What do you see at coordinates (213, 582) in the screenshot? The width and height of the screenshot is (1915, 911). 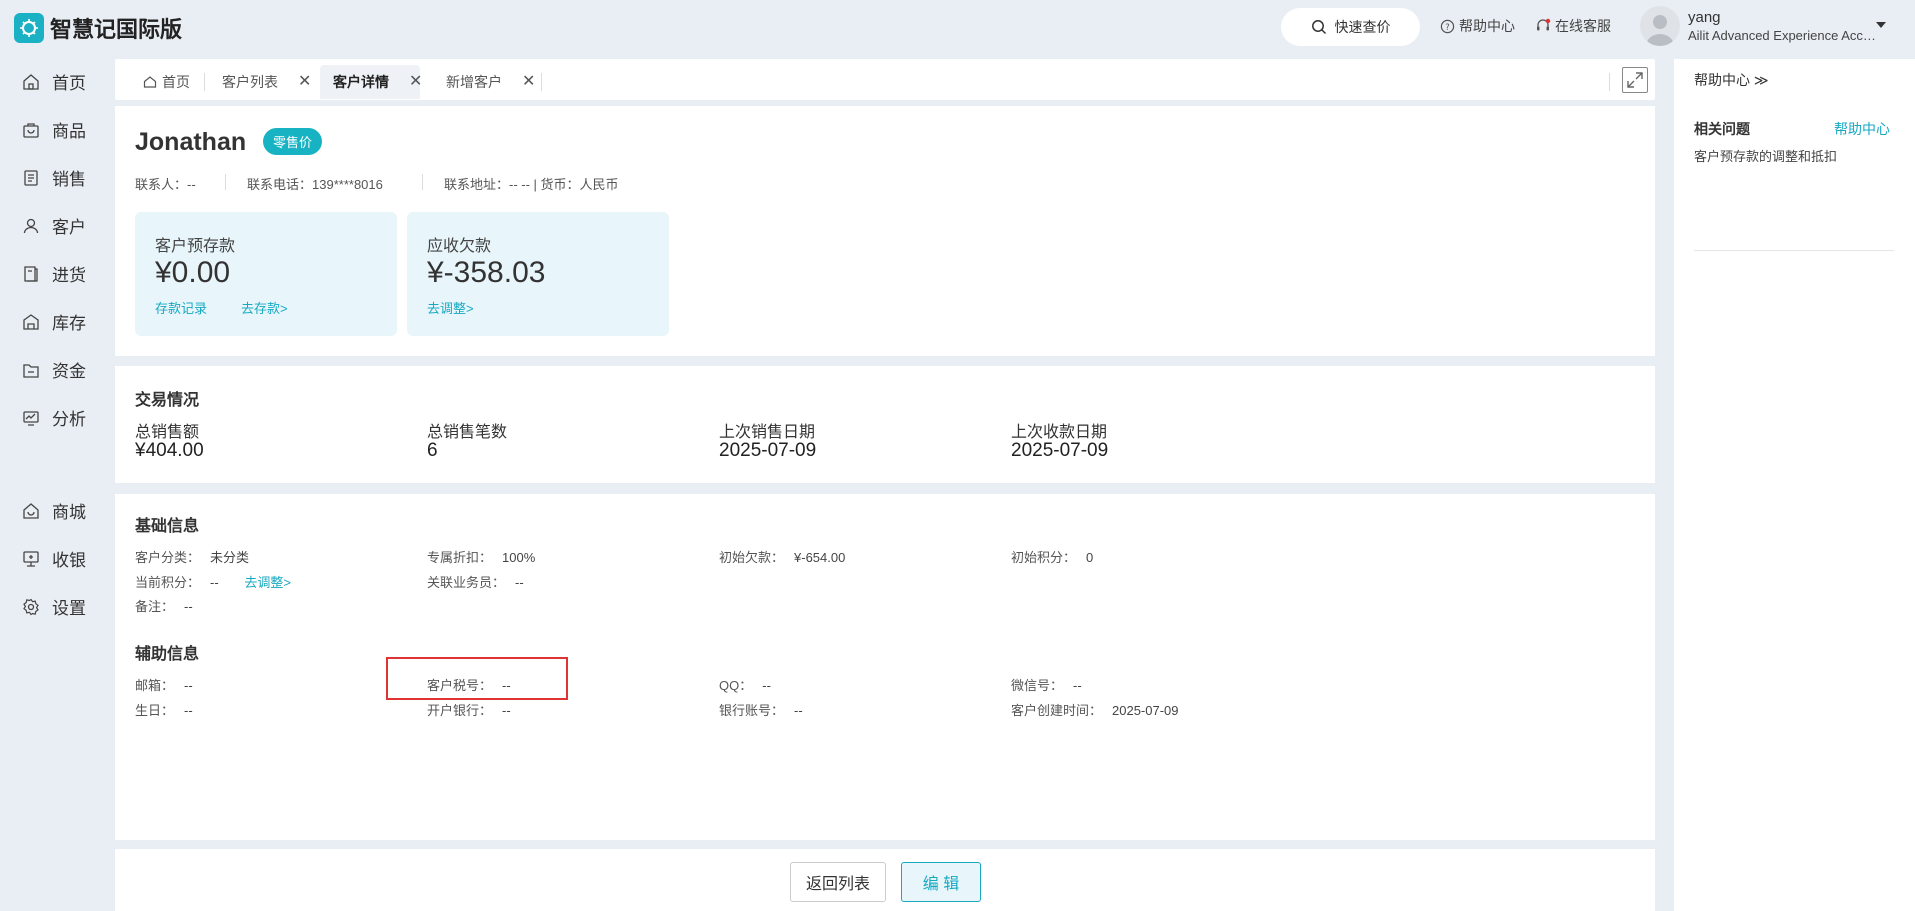 I see `field-current-points: 当前积分： -- 去调整>` at bounding box center [213, 582].